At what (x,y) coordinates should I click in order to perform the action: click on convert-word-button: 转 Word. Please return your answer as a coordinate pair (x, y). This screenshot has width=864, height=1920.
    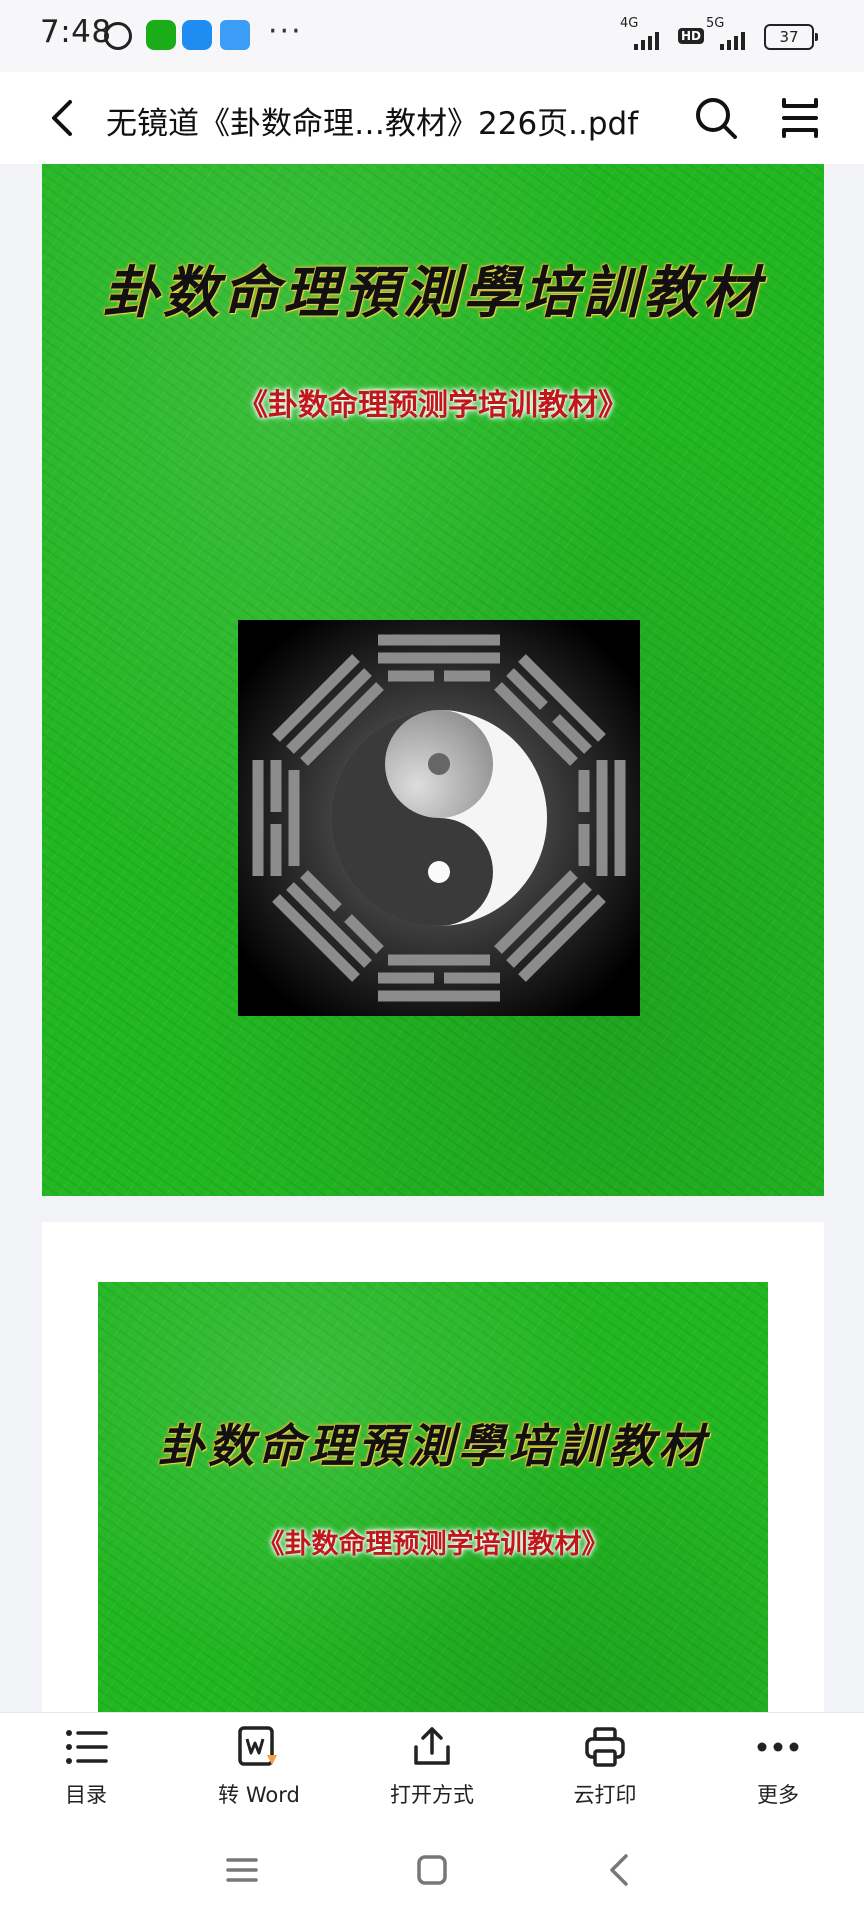
    Looking at the image, I should click on (259, 1775).